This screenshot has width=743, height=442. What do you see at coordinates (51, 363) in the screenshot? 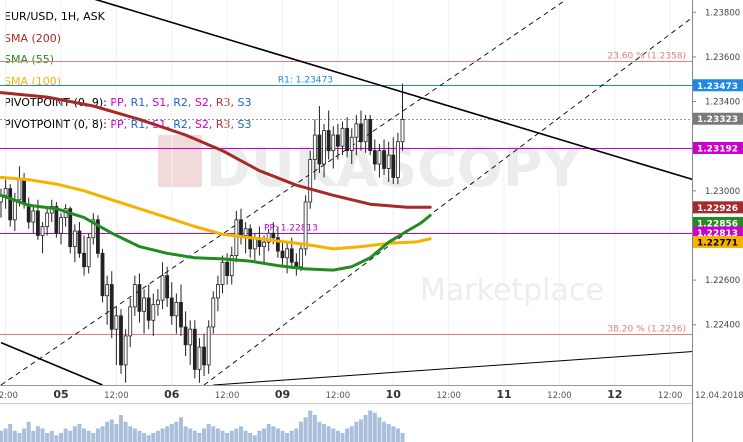
I see `trendline` at bounding box center [51, 363].